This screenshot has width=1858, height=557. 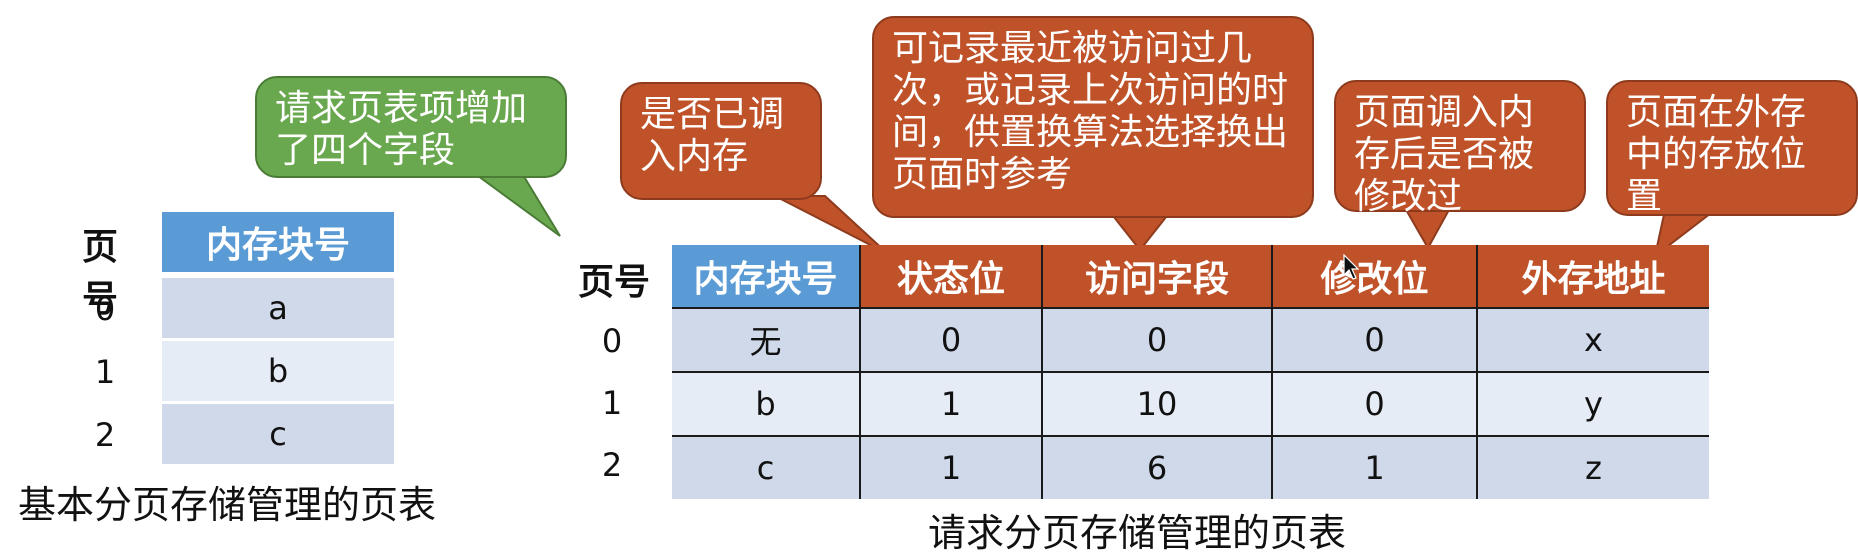 I want to click on request-table-page-0: 0, so click(x=612, y=341).